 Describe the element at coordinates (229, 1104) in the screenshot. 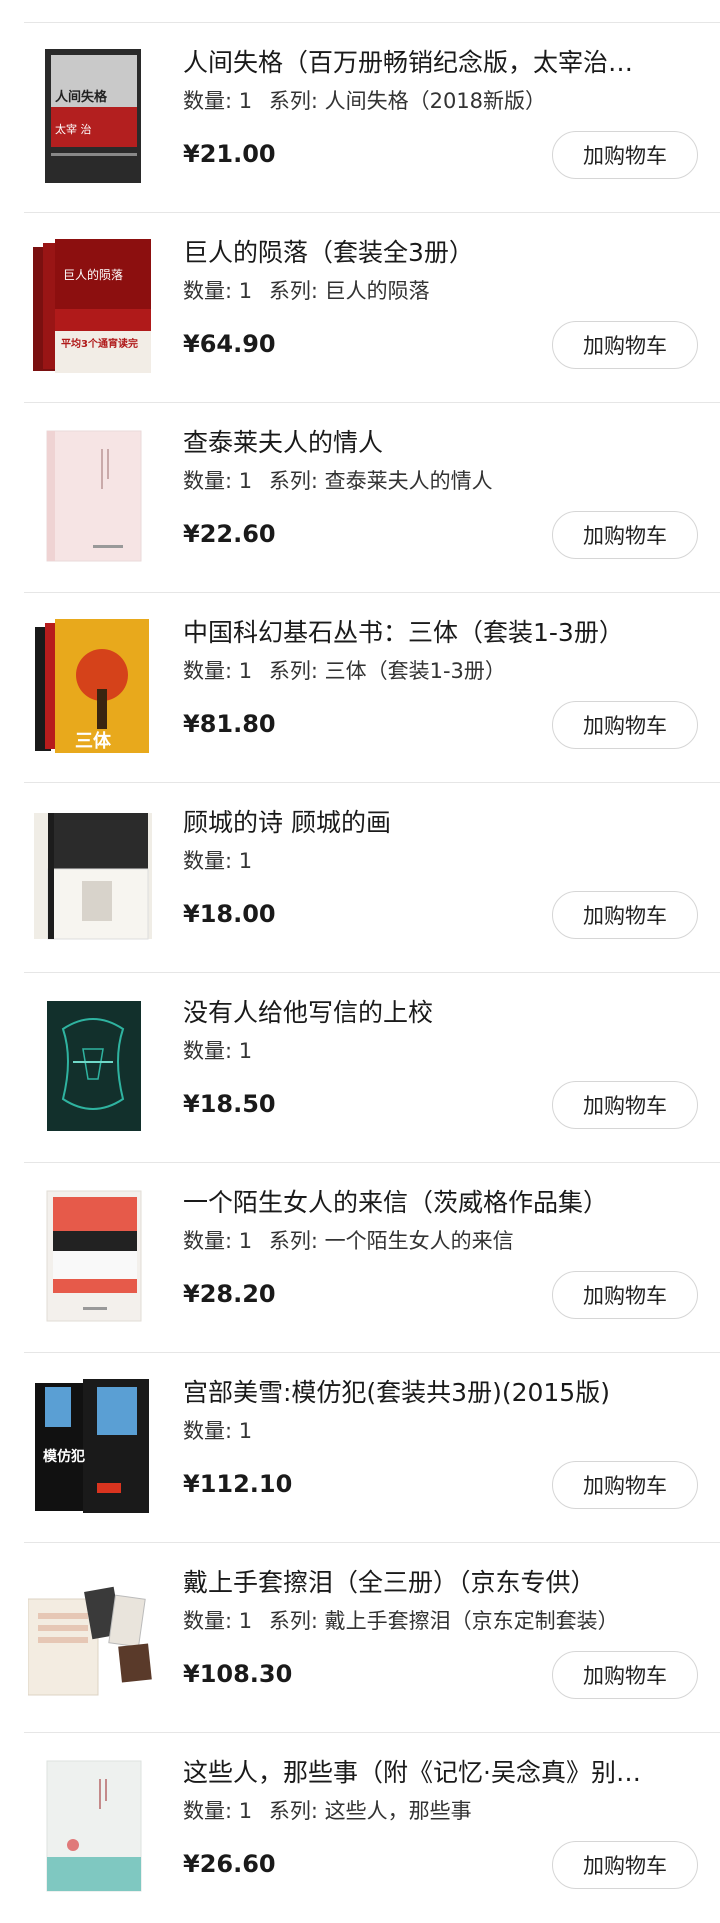

I see `product-price: ¥18.50` at that location.